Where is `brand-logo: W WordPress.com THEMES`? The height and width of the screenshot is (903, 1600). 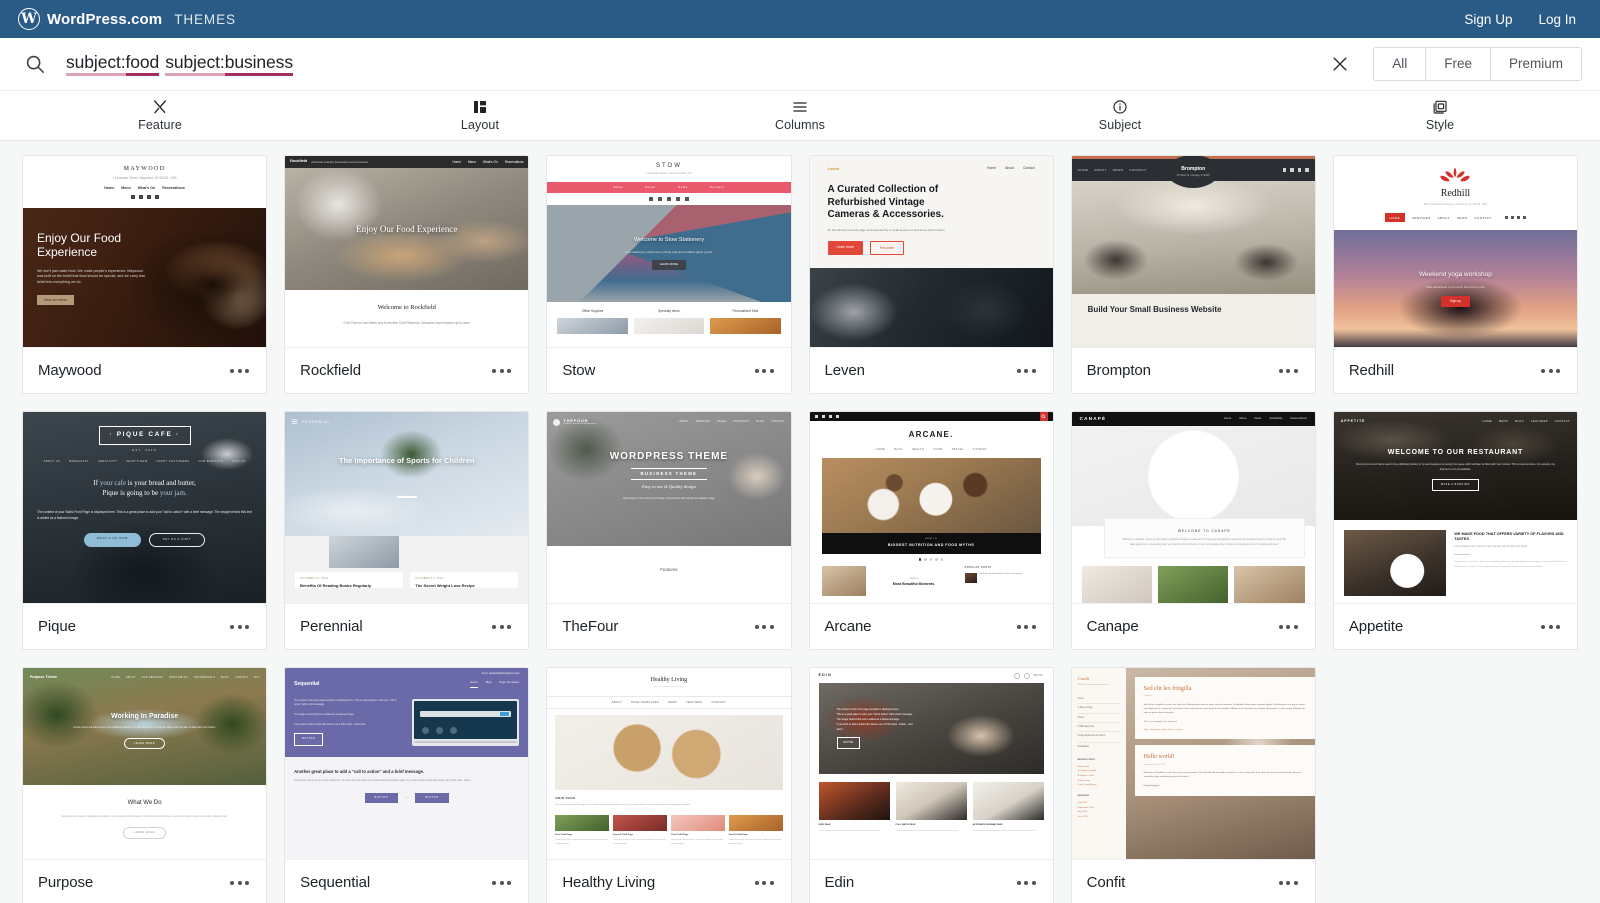
brand-logo: W WordPress.com THEMES is located at coordinates (127, 19).